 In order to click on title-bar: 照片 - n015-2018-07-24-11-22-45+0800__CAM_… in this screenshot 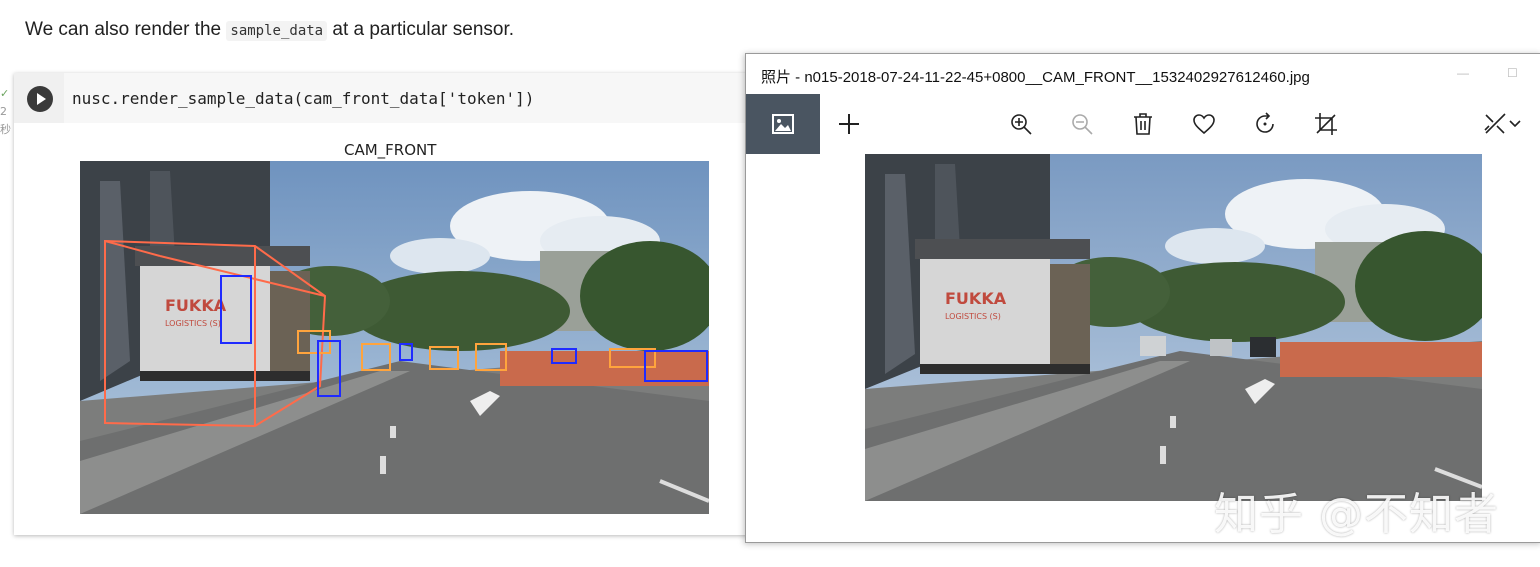, I will do `click(1143, 74)`.